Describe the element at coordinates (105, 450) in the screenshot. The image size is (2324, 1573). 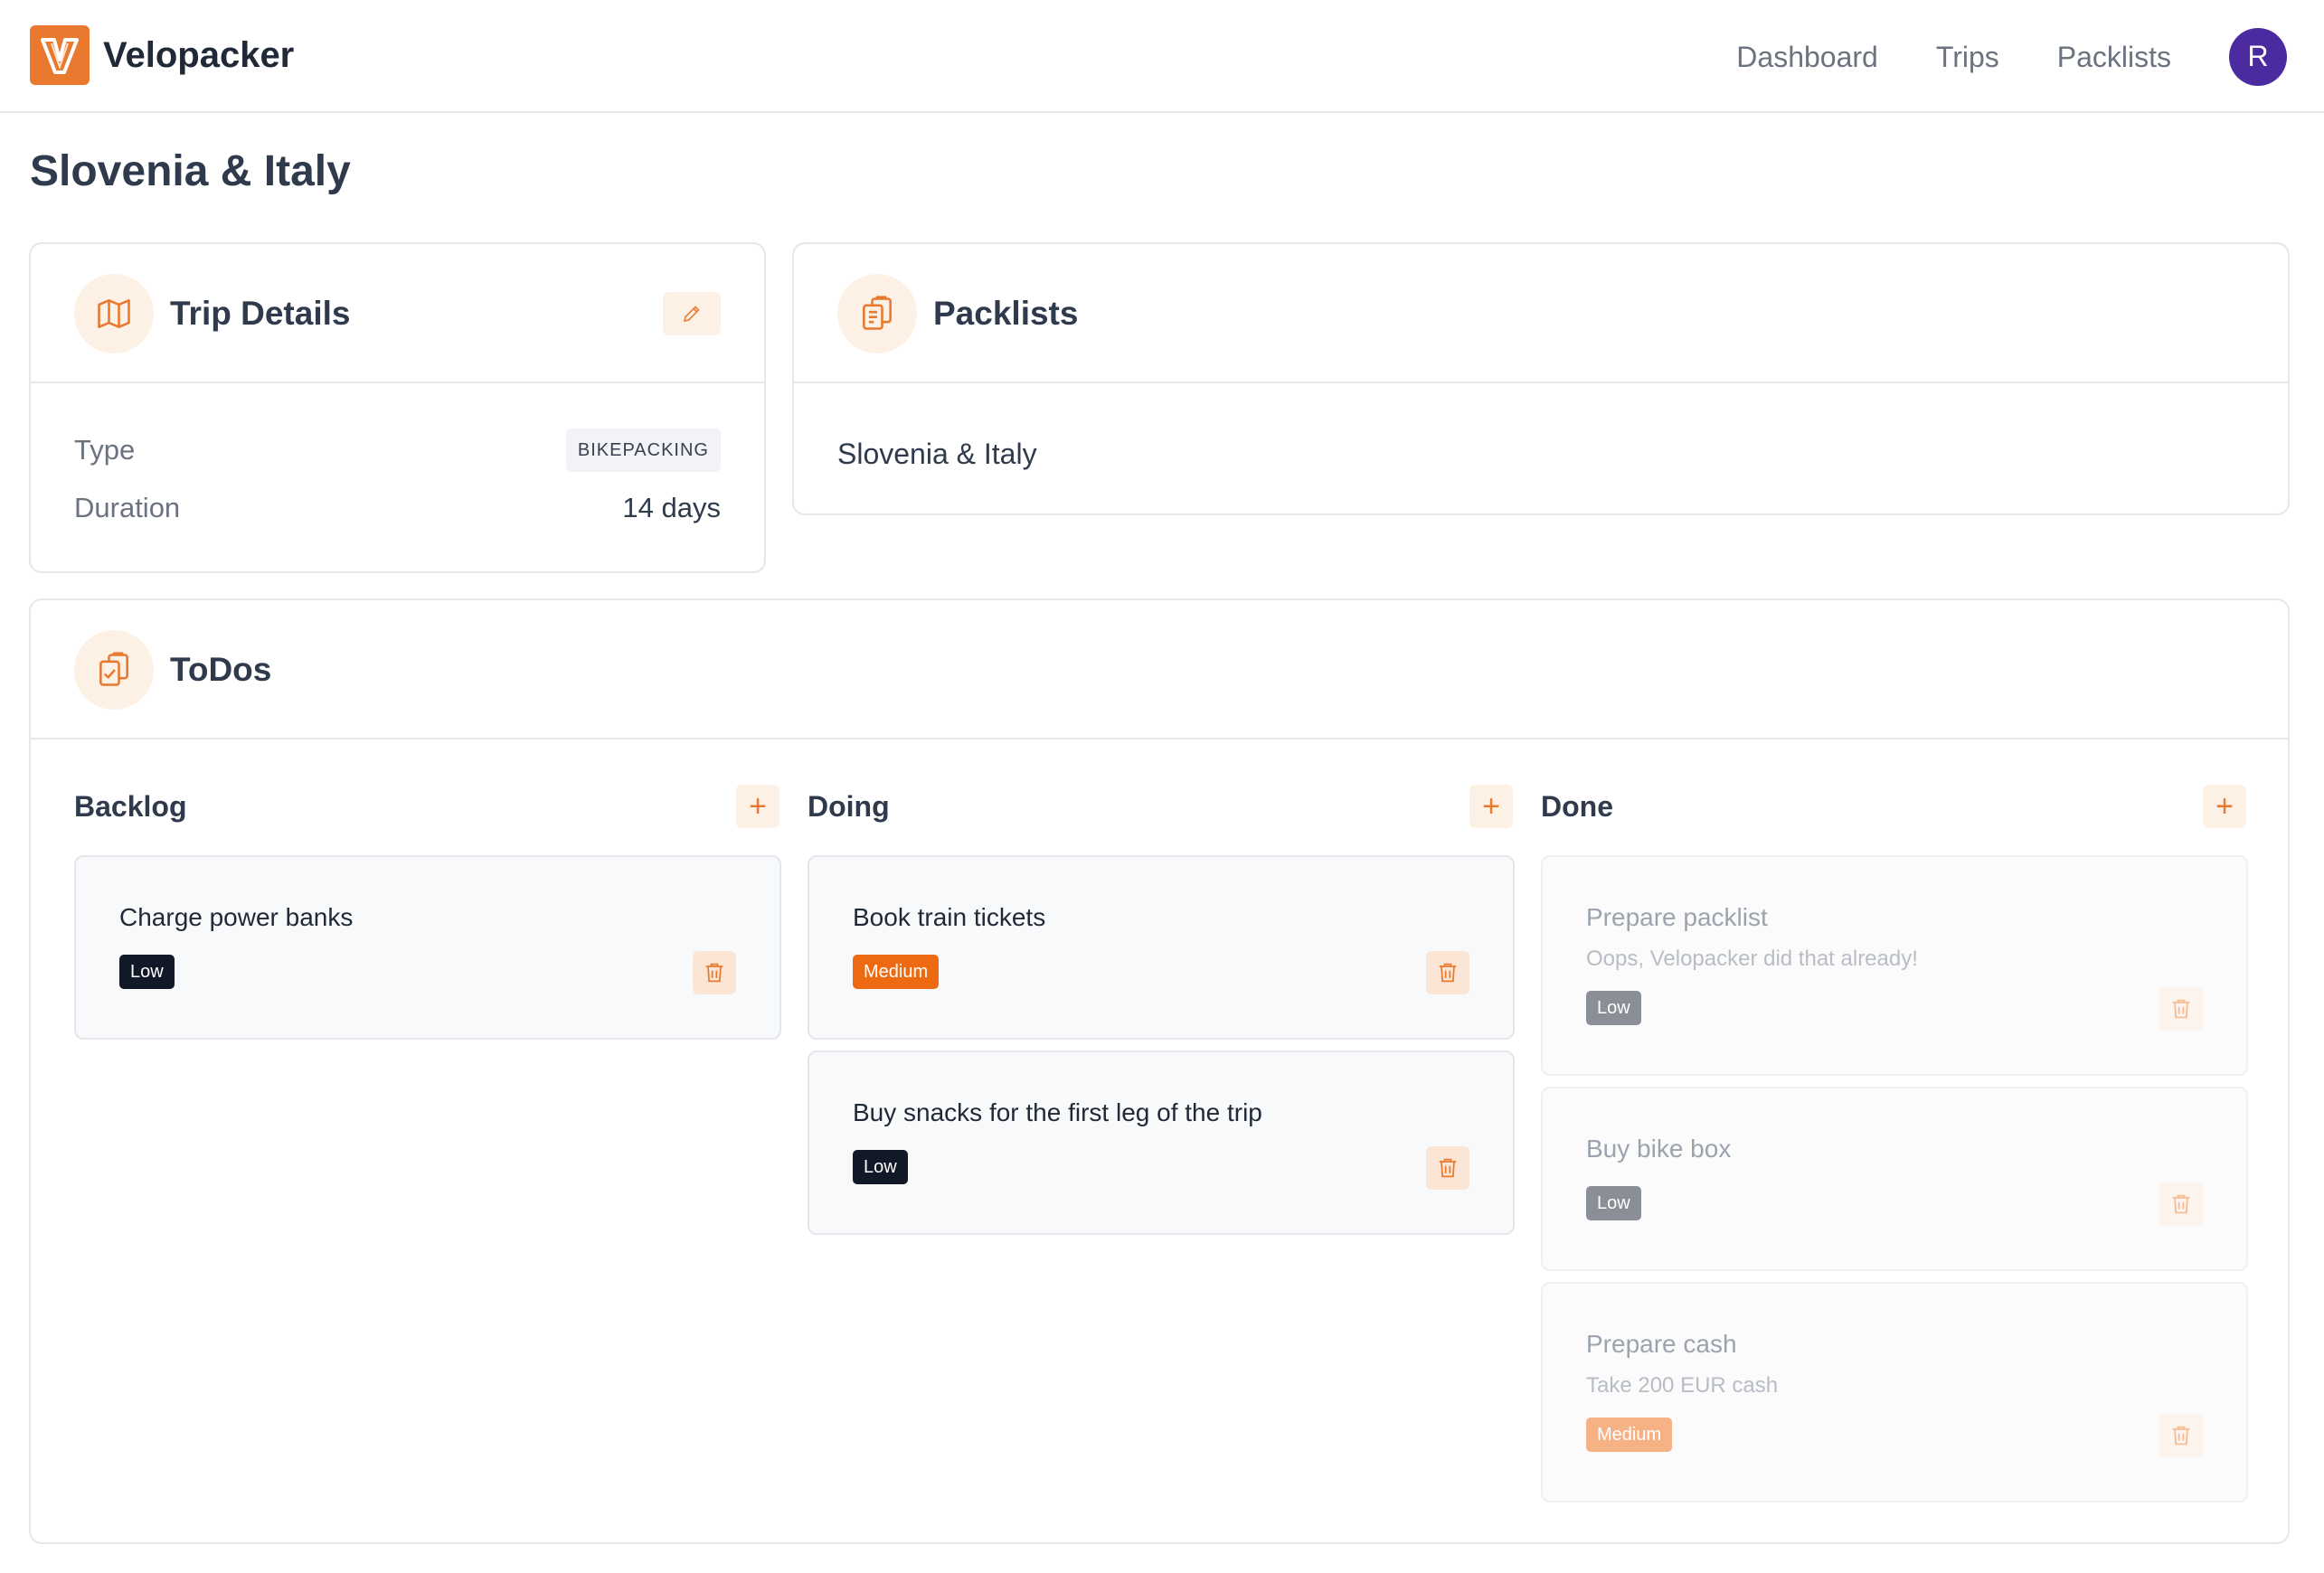
I see `type-label: Type` at that location.